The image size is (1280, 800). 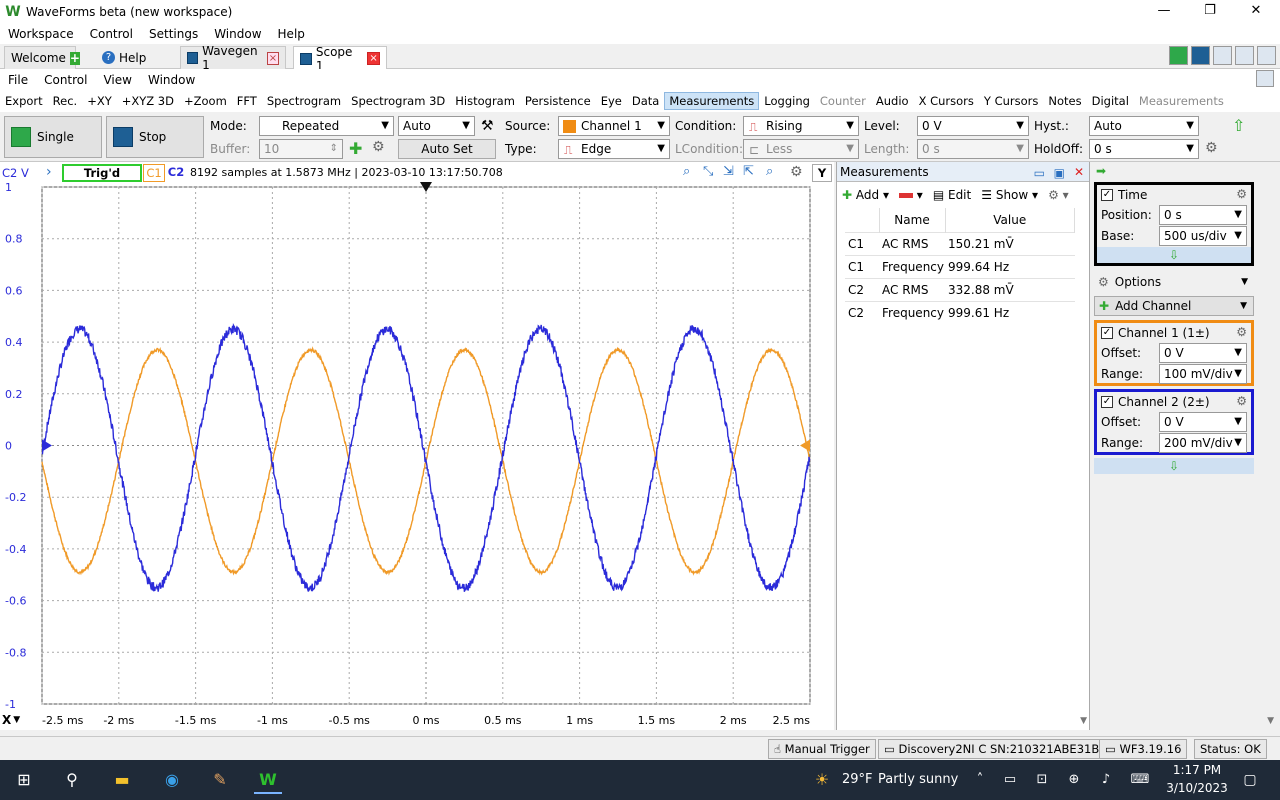 I want to click on time-checkbox: ✓, so click(x=1107, y=195).